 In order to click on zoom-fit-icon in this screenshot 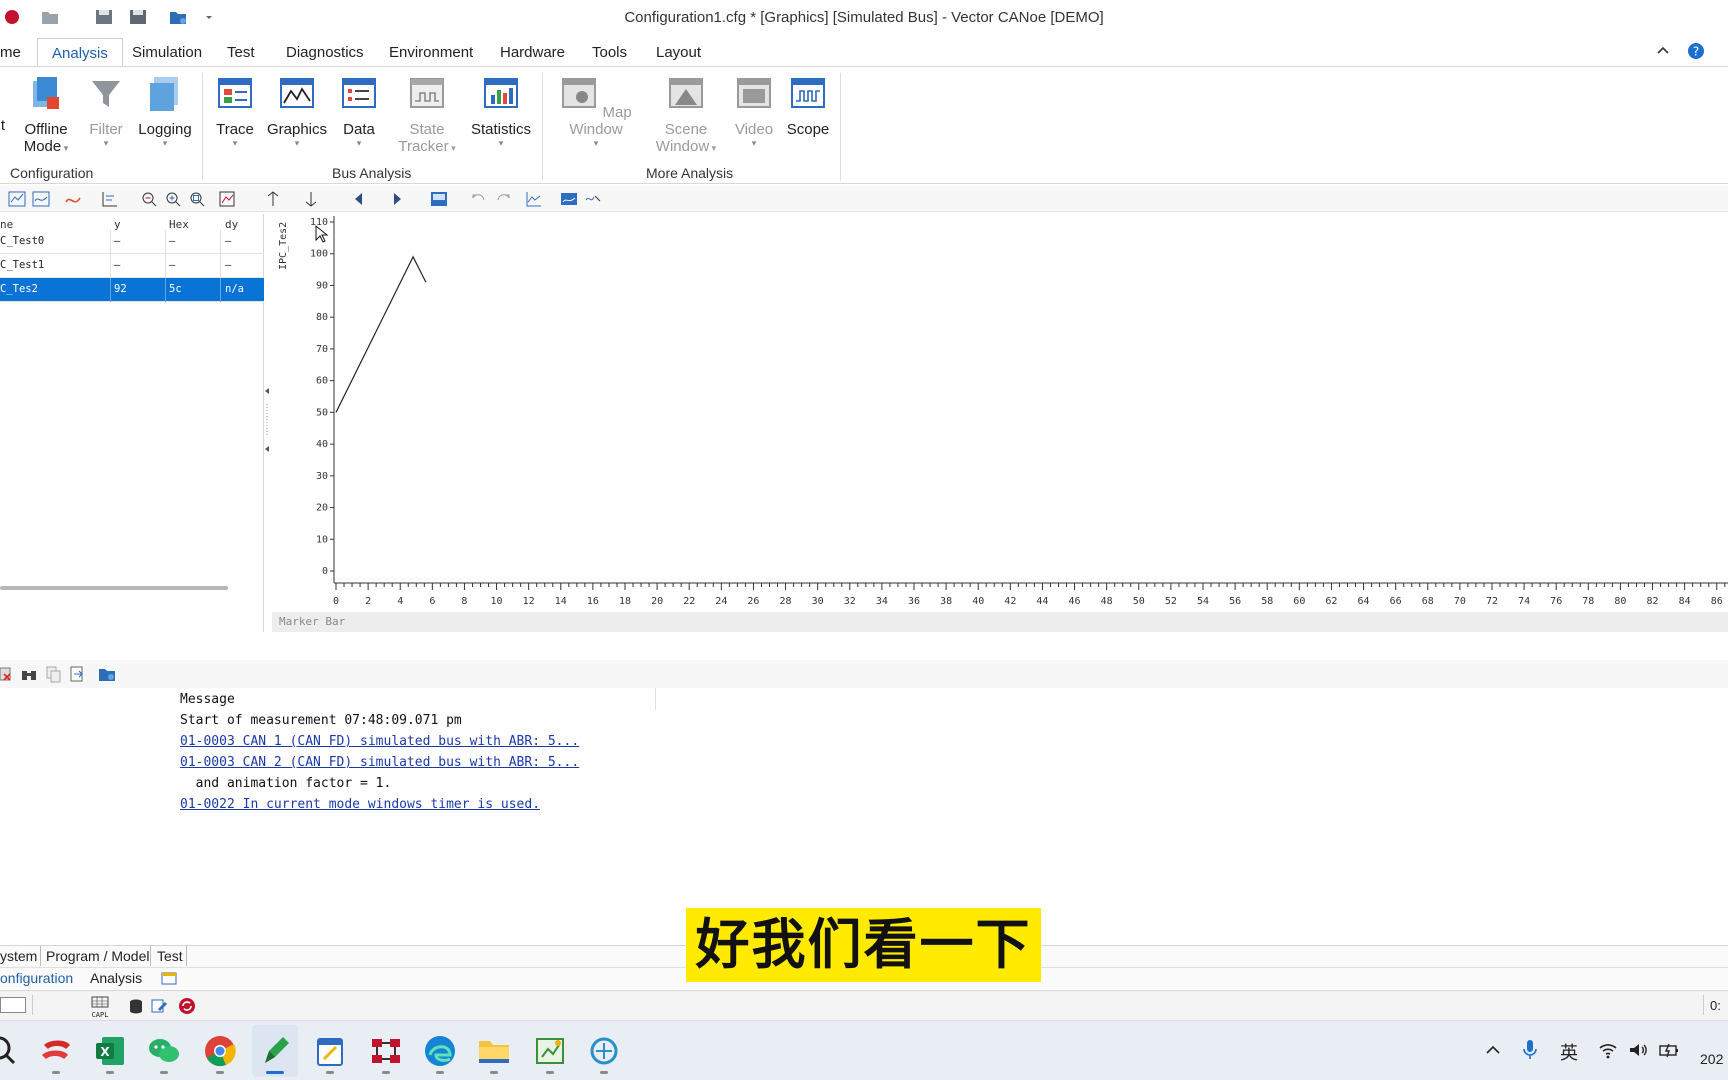, I will do `click(197, 199)`.